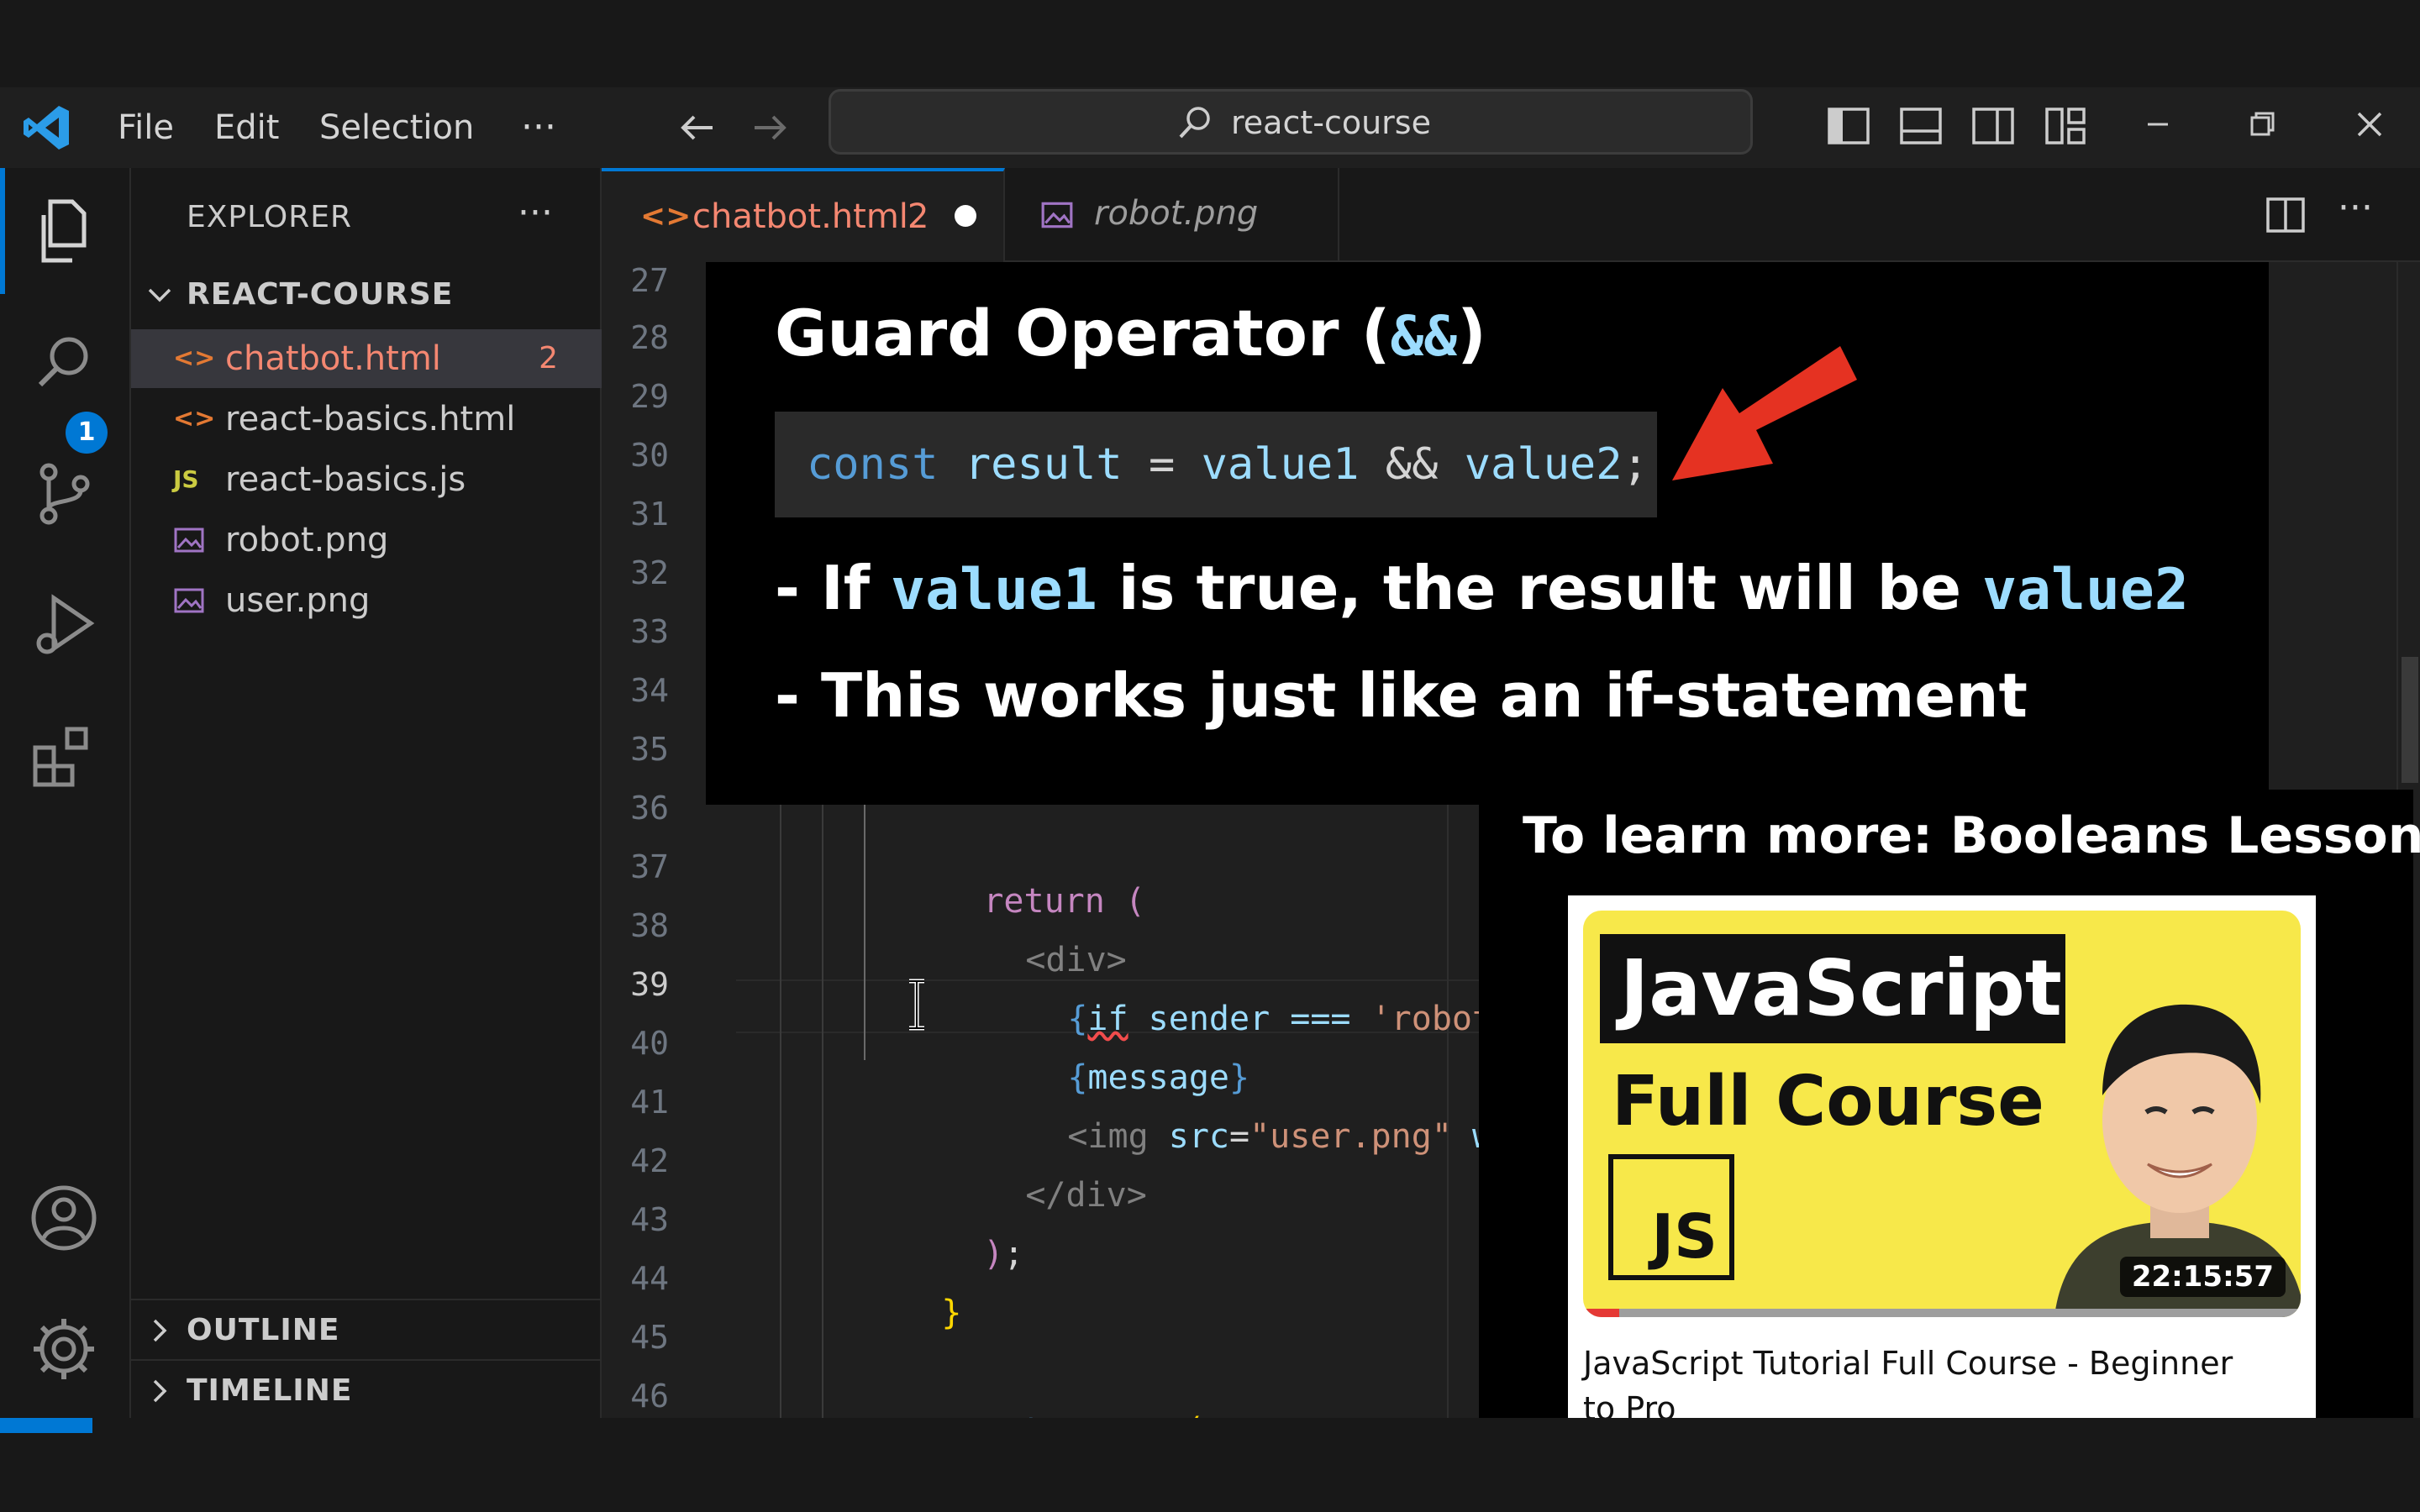 The image size is (2420, 1512). Describe the element at coordinates (247, 127) in the screenshot. I see `menu-edit: Edit` at that location.